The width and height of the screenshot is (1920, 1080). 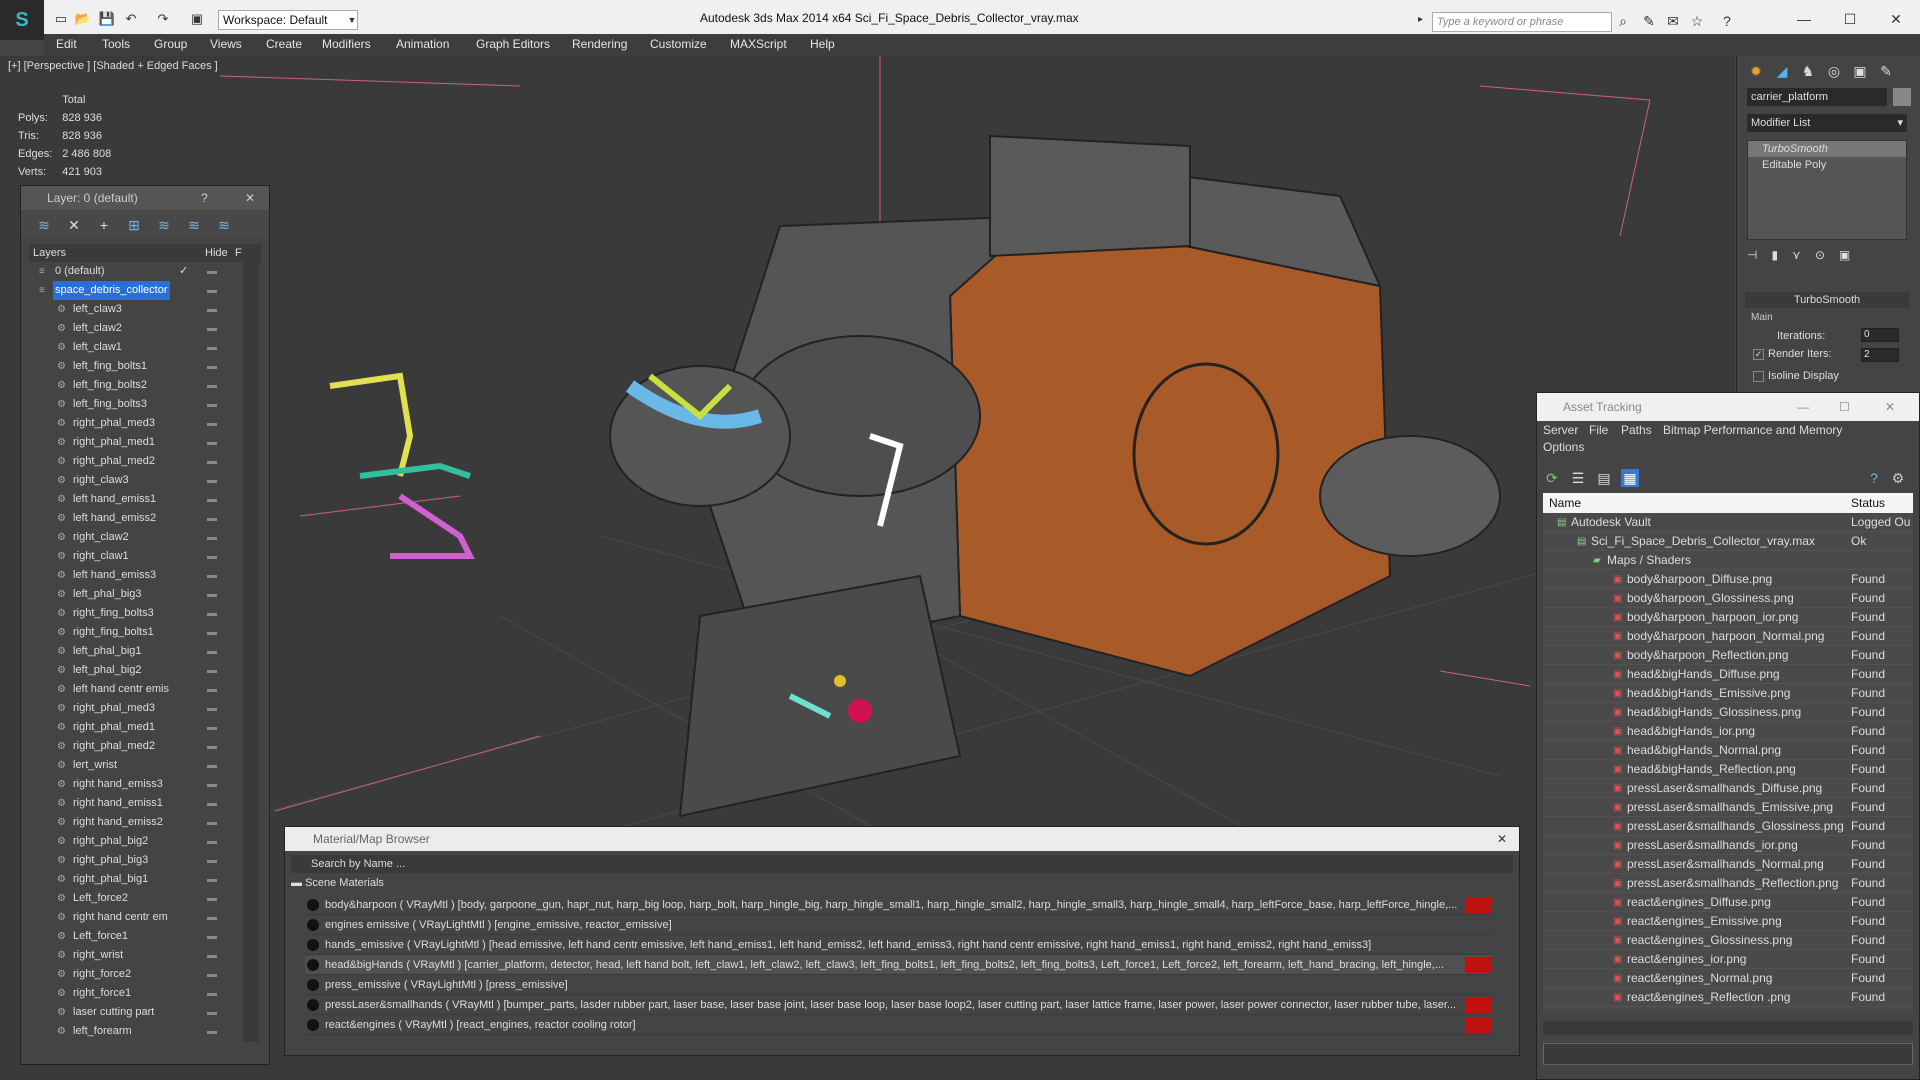 What do you see at coordinates (135, 727) in the screenshot?
I see `layer-row: ⚙ right_phal_med1 ▬` at bounding box center [135, 727].